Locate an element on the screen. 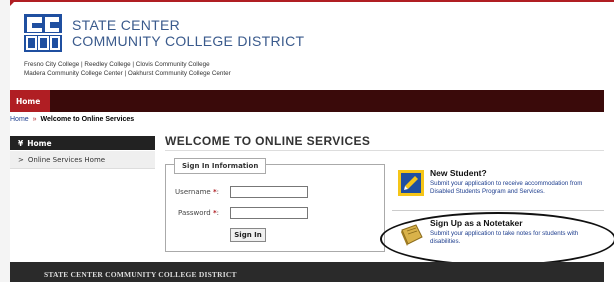 The width and height of the screenshot is (614, 282). chevron-right-icon: > is located at coordinates (21, 160).